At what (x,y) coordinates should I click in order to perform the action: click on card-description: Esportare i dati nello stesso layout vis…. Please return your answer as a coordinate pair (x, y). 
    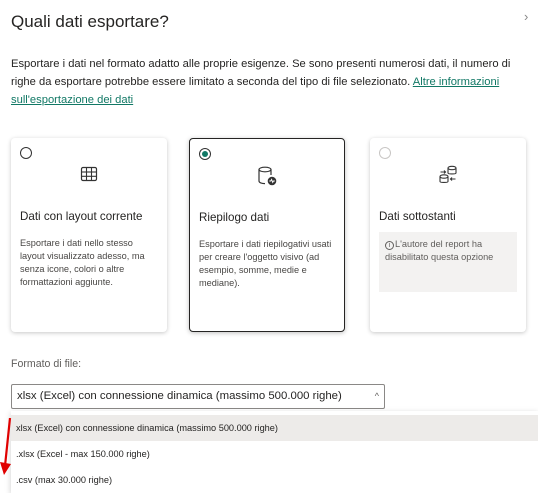
    Looking at the image, I should click on (82, 262).